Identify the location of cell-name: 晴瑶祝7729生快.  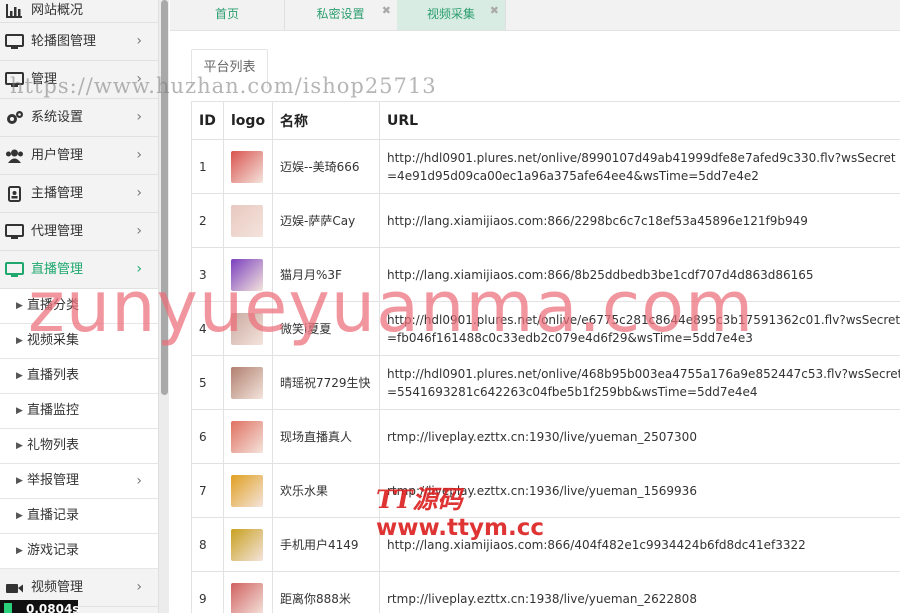
(326, 382).